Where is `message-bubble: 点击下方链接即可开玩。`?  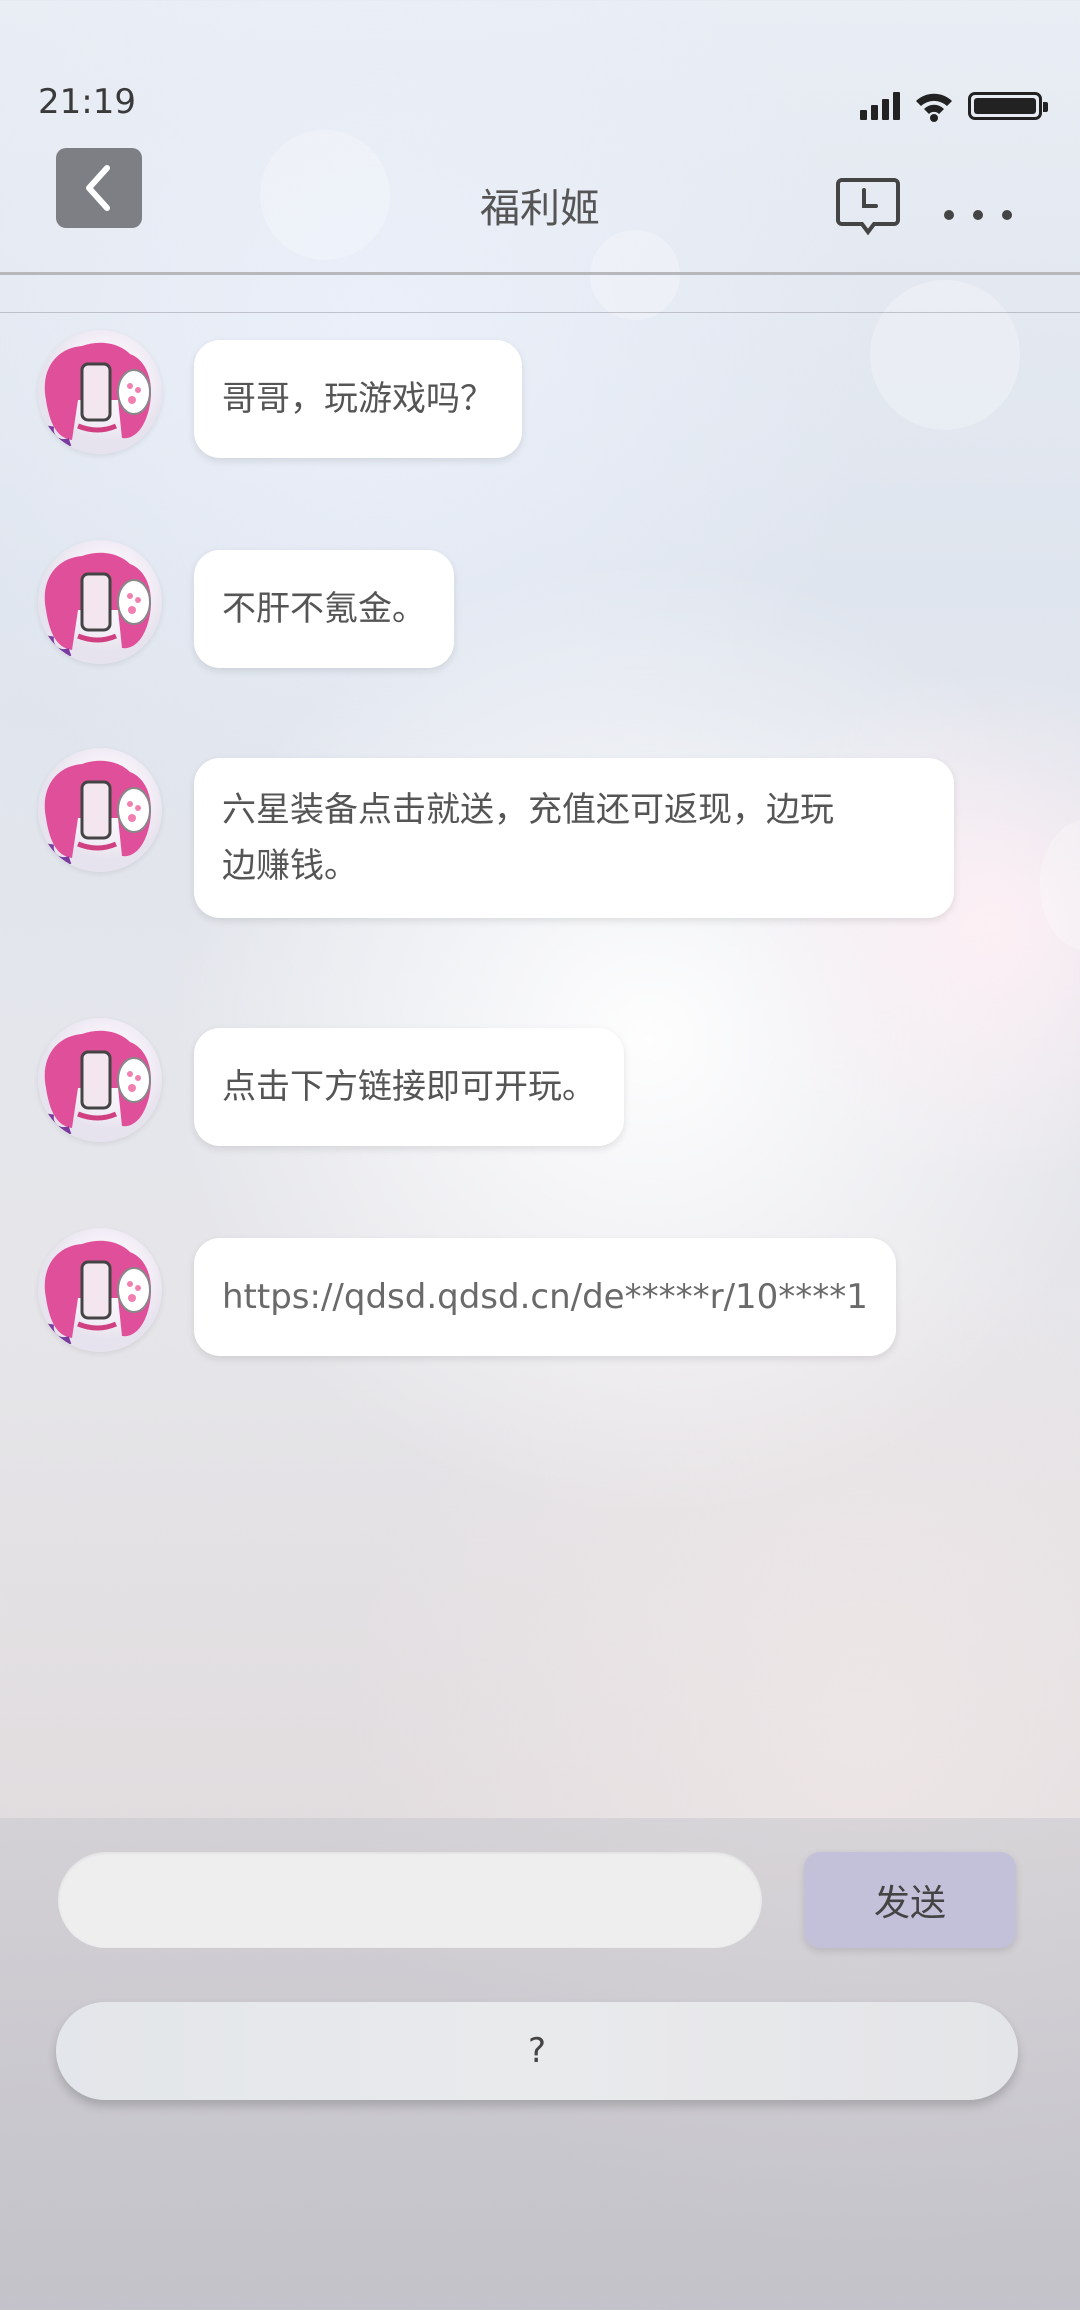 message-bubble: 点击下方链接即可开玩。 is located at coordinates (409, 1087).